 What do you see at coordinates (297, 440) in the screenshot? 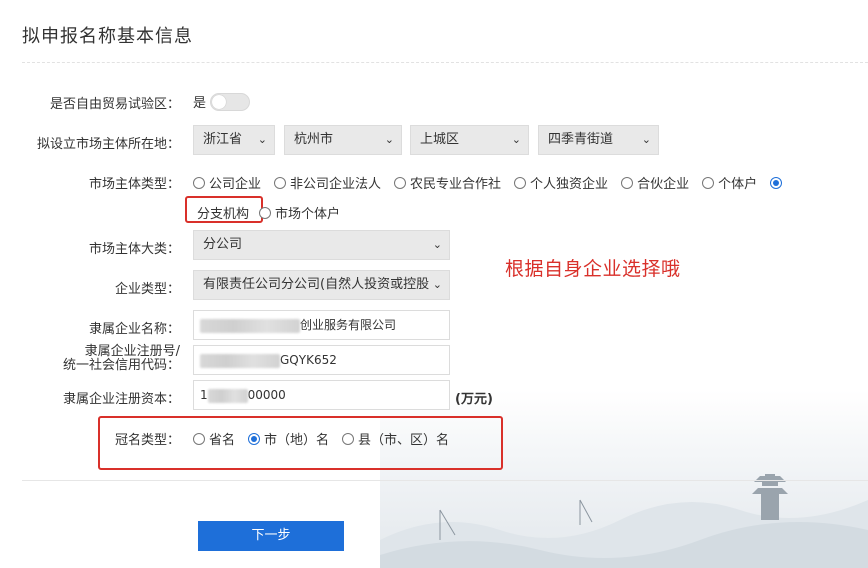
I see `option-label: 市（地）名` at bounding box center [297, 440].